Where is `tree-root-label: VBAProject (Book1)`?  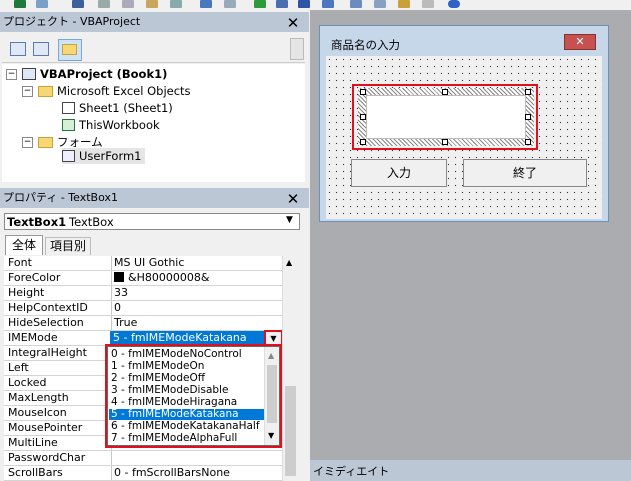
tree-root-label: VBAProject (Book1) is located at coordinates (104, 74).